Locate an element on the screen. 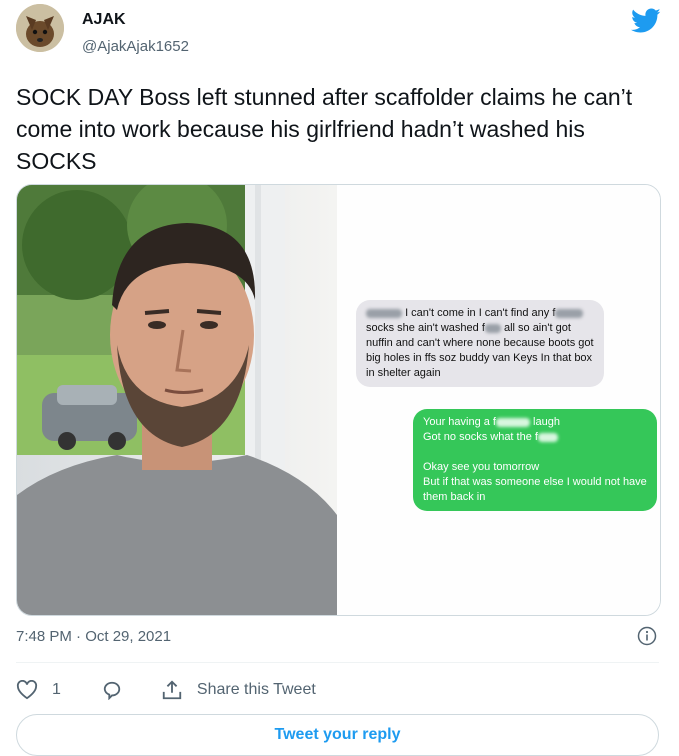 The height and width of the screenshot is (756, 679). incoming-text-3: socks she ain't washed f is located at coordinates (425, 328).